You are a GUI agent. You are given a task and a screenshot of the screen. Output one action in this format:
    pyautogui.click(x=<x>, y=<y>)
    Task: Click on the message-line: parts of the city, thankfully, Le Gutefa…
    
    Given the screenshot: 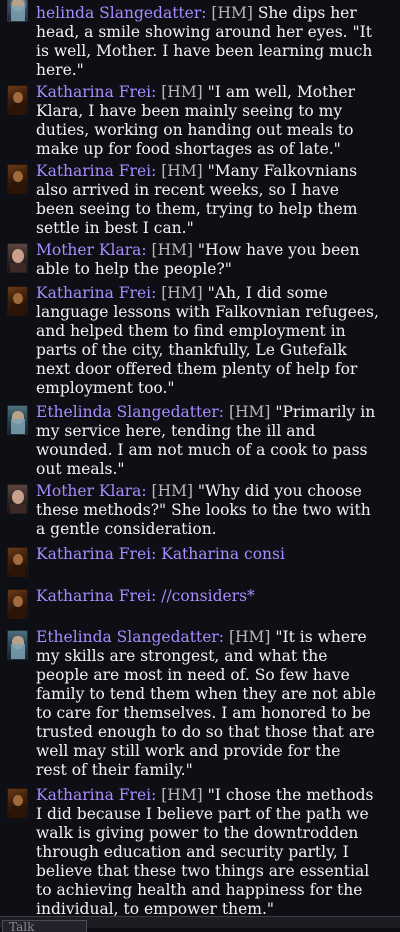 What is the action you would take?
    pyautogui.click(x=191, y=350)
    